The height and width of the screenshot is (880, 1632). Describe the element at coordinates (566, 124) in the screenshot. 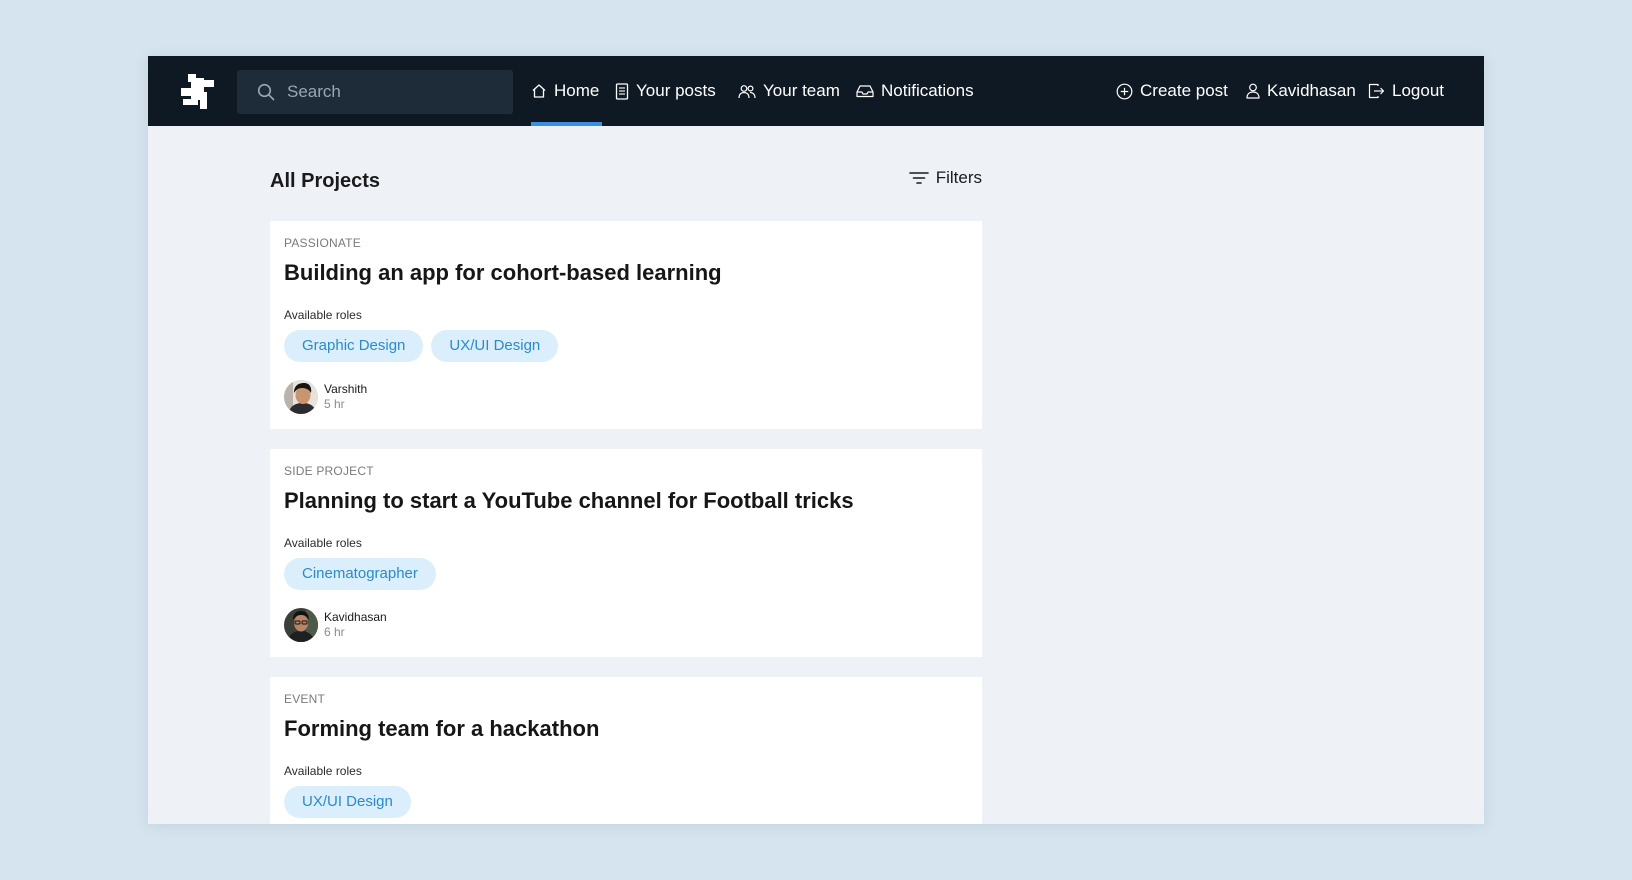

I see `active-tab-indicator` at that location.